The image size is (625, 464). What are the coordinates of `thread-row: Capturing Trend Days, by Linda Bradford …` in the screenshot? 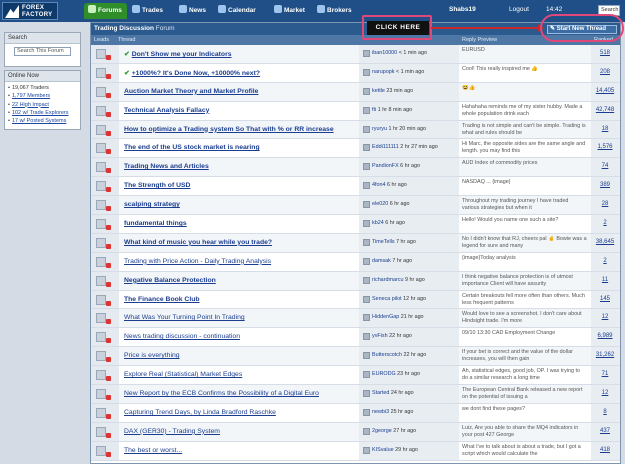 It's located at (355, 413).